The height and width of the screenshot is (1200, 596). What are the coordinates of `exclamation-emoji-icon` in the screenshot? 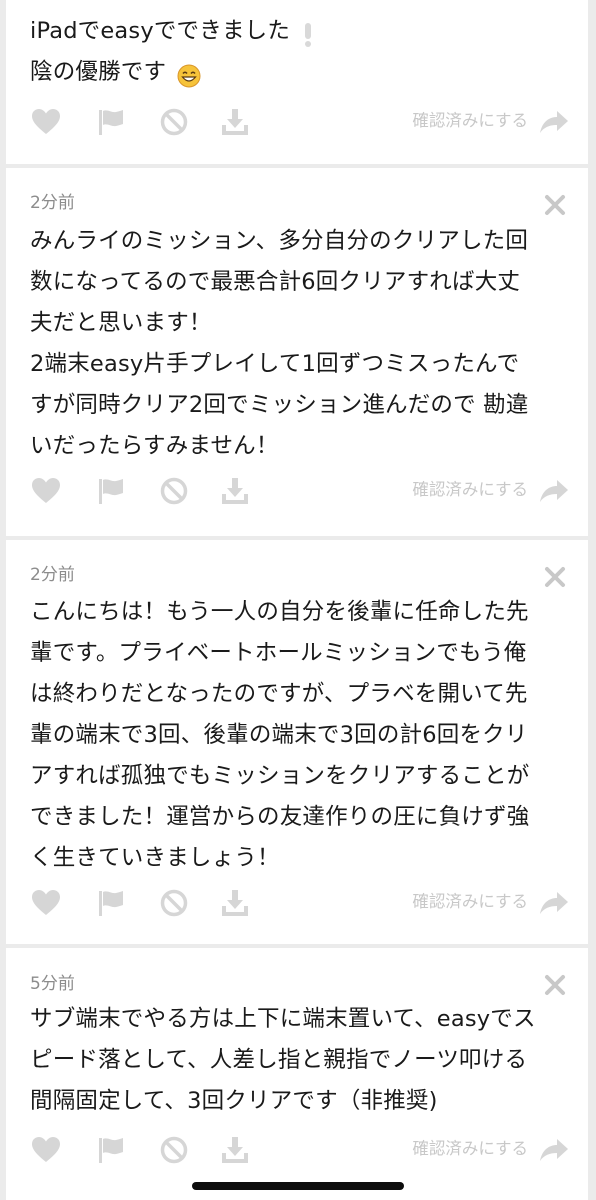 It's located at (308, 34).